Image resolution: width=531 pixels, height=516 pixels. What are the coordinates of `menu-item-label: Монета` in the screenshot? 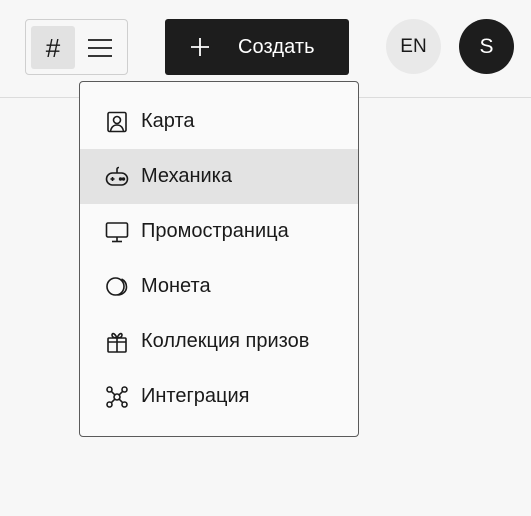 It's located at (176, 286).